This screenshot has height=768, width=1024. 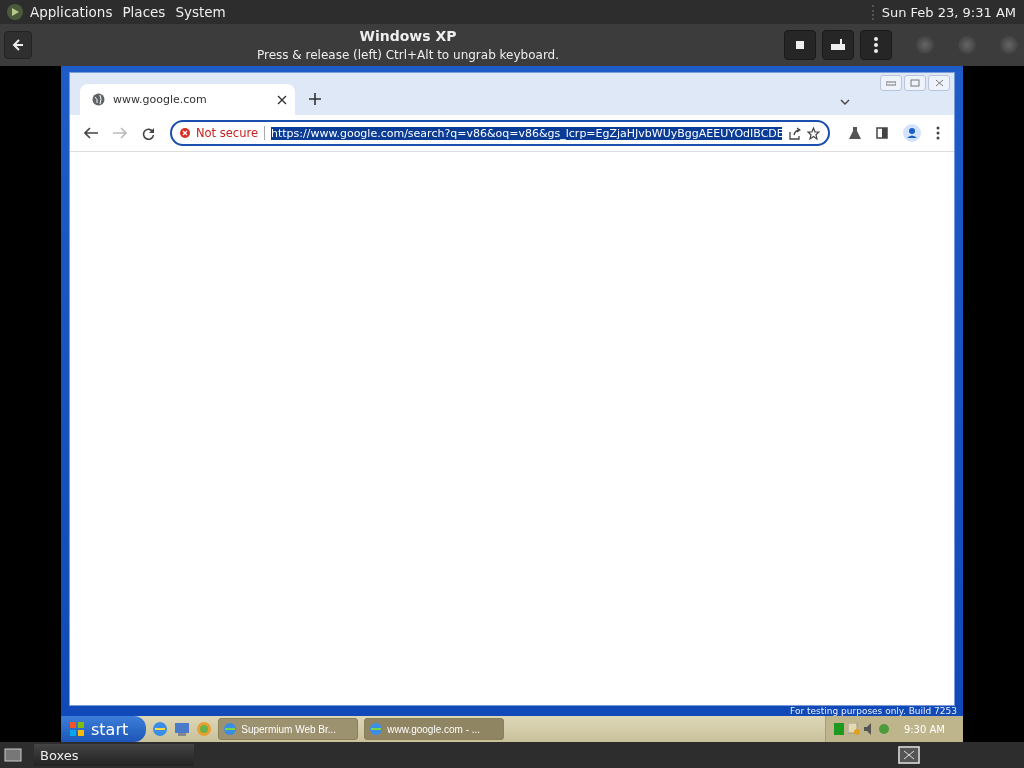 I want to click on back-icon, so click(x=18, y=45).